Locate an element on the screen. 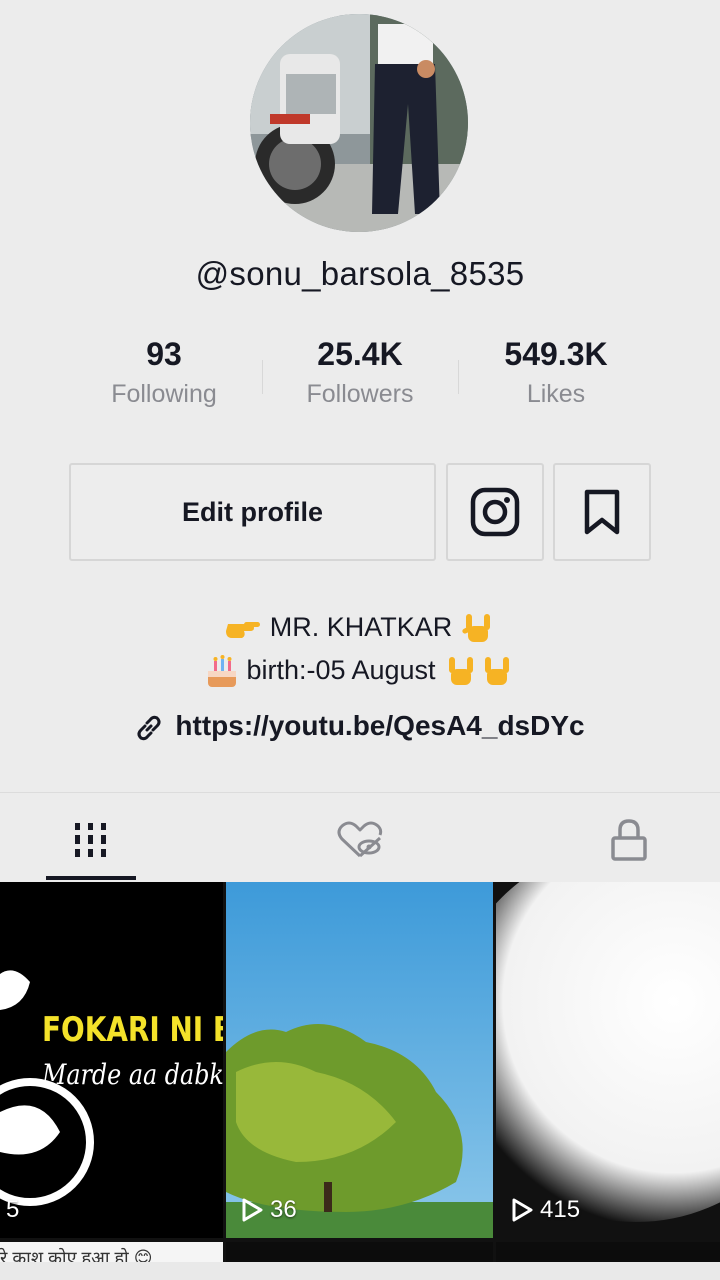 The height and width of the screenshot is (1280, 720). video-overlay-subtitle: Marde aa dabke is located at coordinates (132, 1074).